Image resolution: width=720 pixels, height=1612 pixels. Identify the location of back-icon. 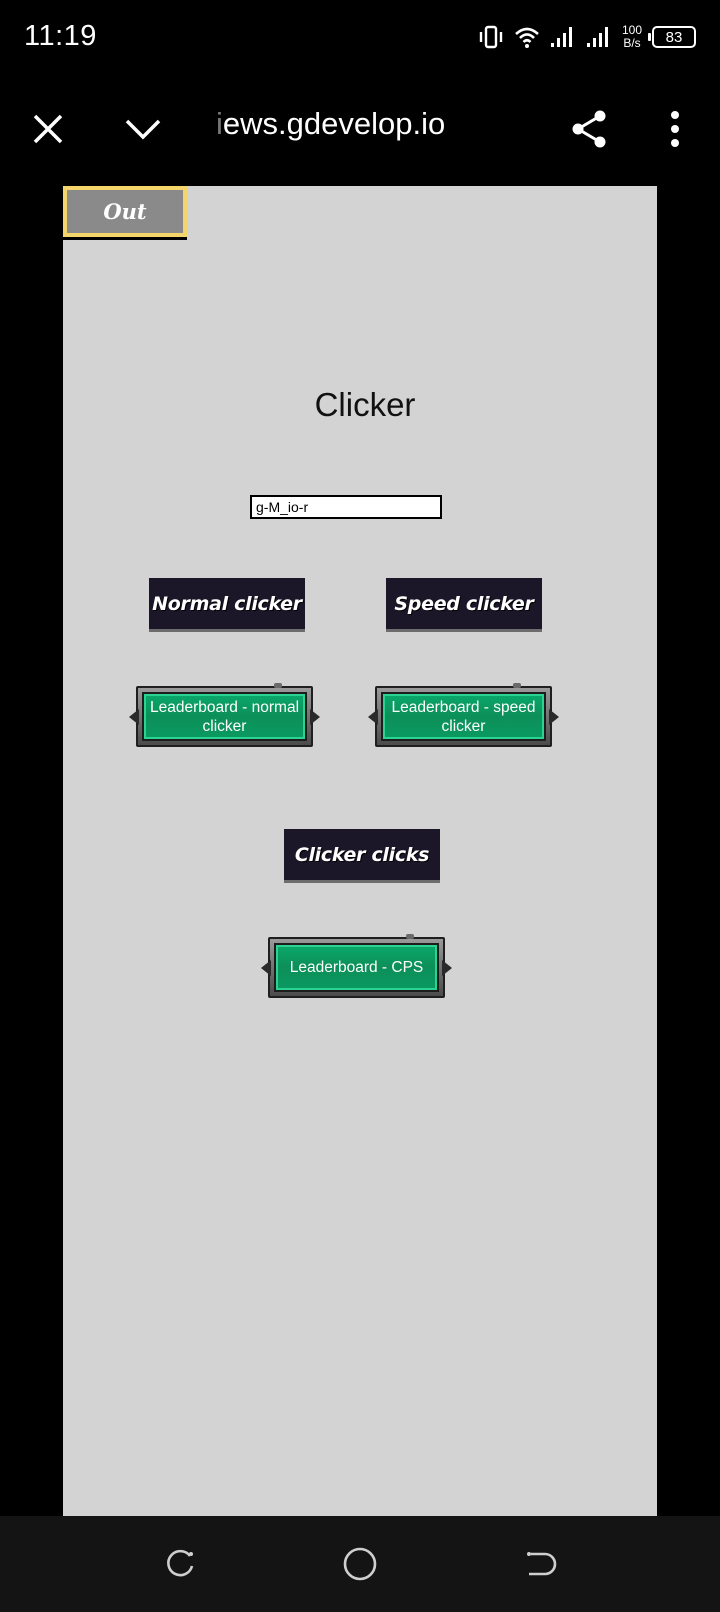
(542, 1564).